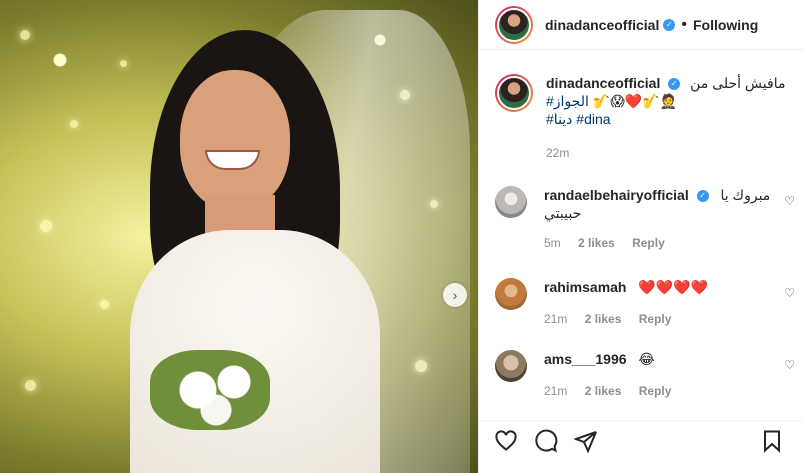  Describe the element at coordinates (514, 93) in the screenshot. I see `caption-avatar` at that location.